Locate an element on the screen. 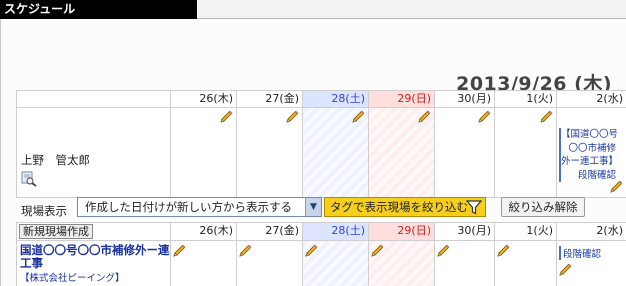 The width and height of the screenshot is (626, 286). sort-order-select: 作成した日付けが新しい方から表示する ▼ is located at coordinates (199, 207).